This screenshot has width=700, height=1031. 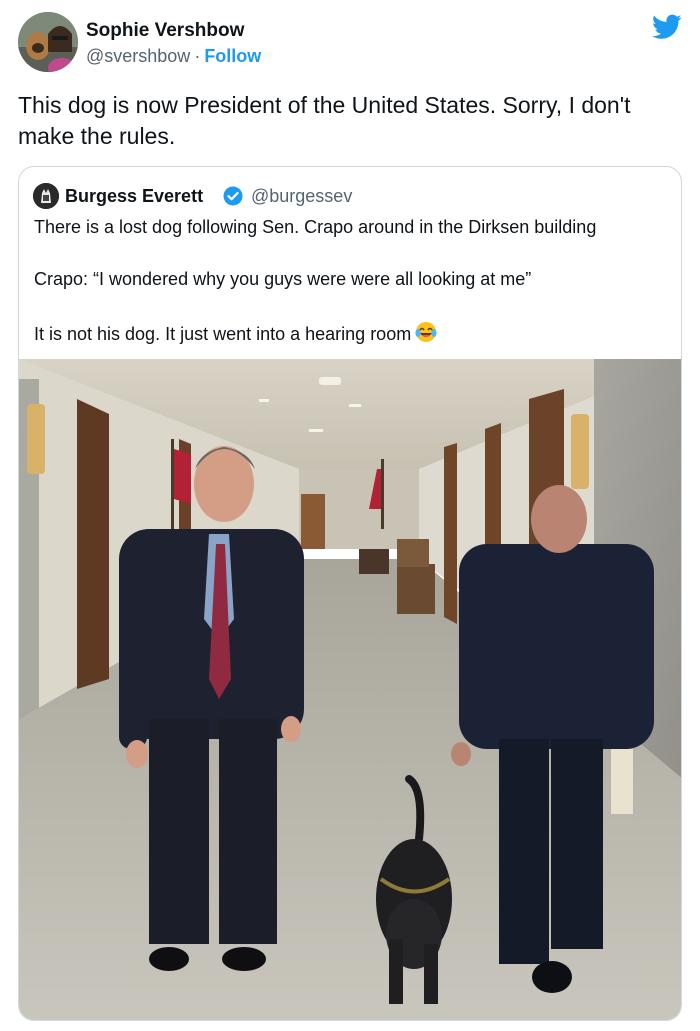 What do you see at coordinates (138, 56) in the screenshot?
I see `author-handle: @svershbow` at bounding box center [138, 56].